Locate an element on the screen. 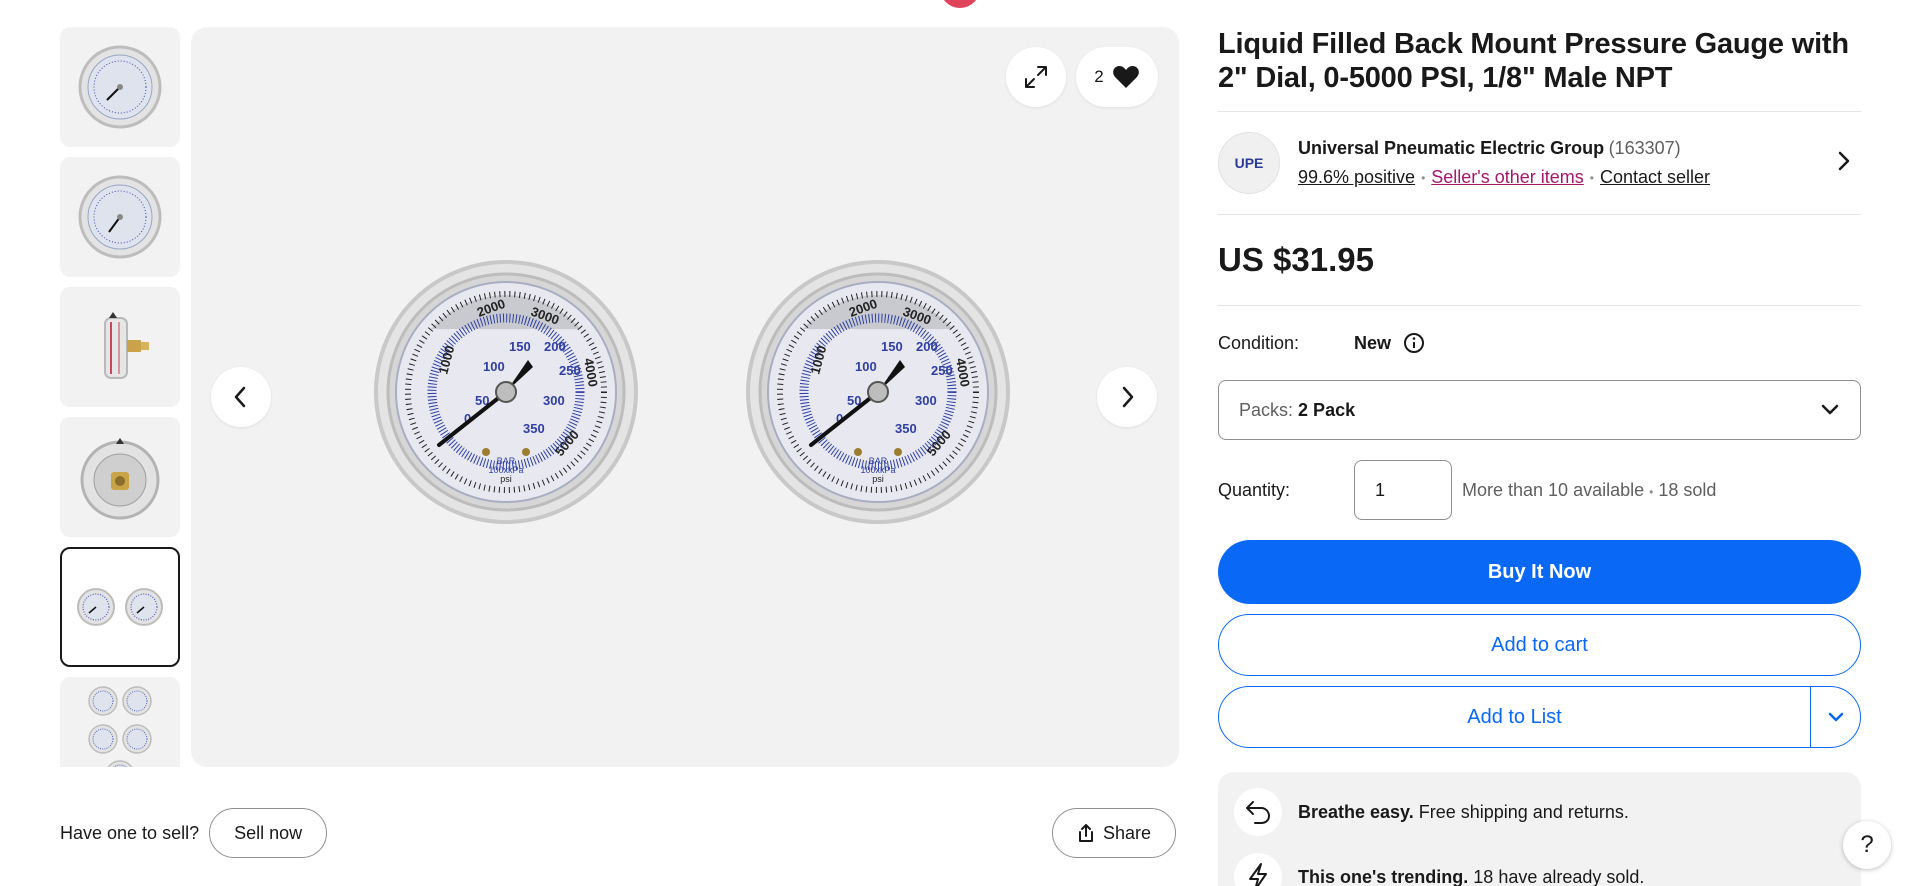  buy-it-now-label: Buy It Now is located at coordinates (1539, 571).